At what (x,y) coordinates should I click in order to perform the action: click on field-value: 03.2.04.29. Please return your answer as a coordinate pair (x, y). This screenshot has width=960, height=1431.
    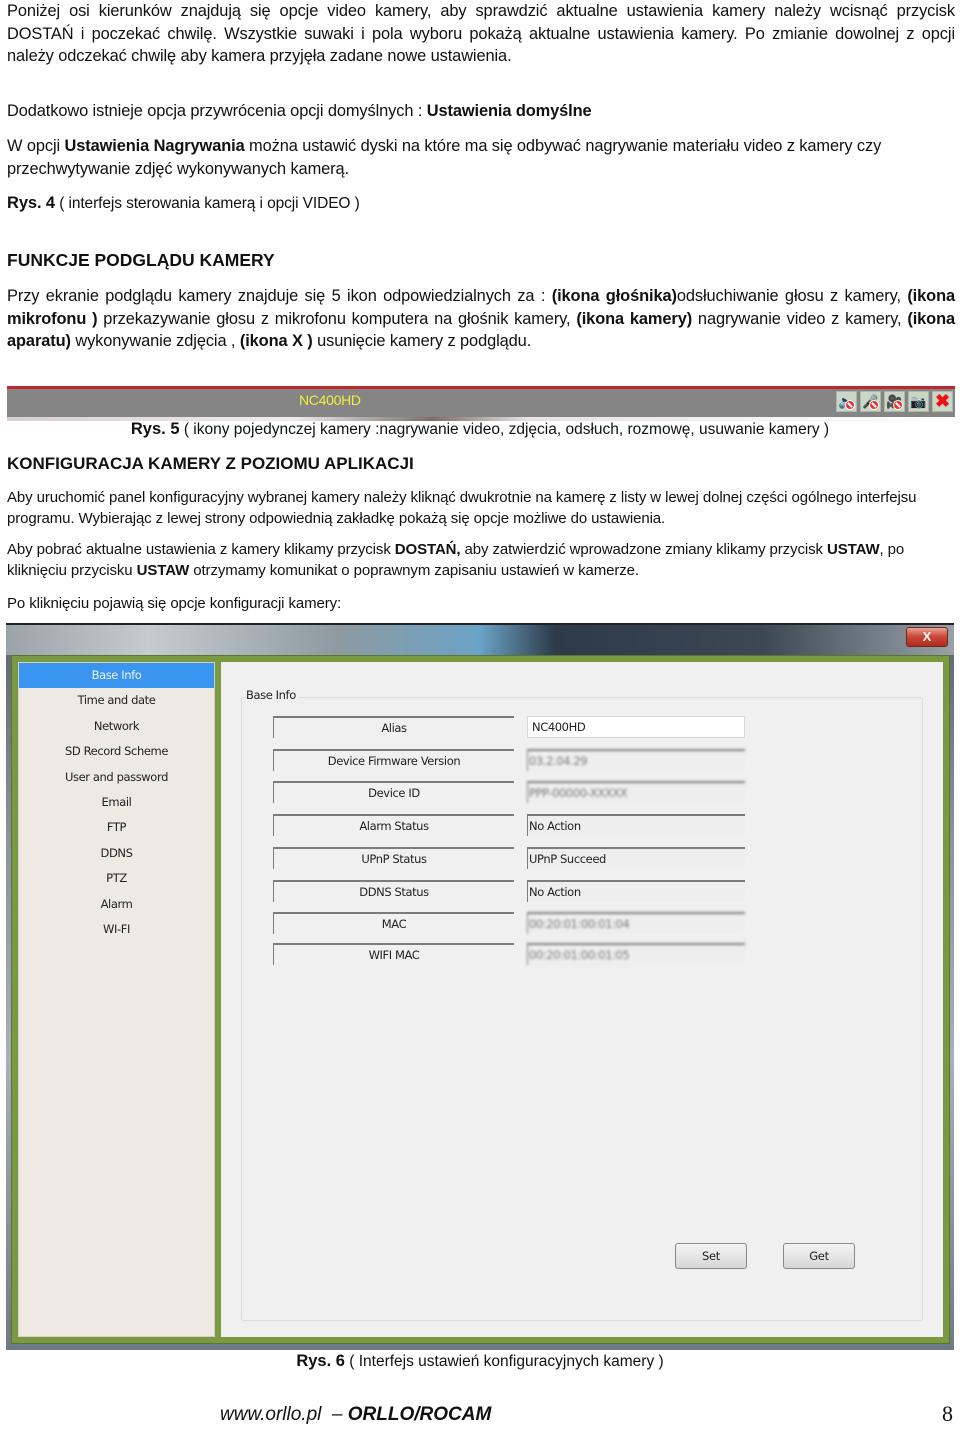
    Looking at the image, I should click on (636, 760).